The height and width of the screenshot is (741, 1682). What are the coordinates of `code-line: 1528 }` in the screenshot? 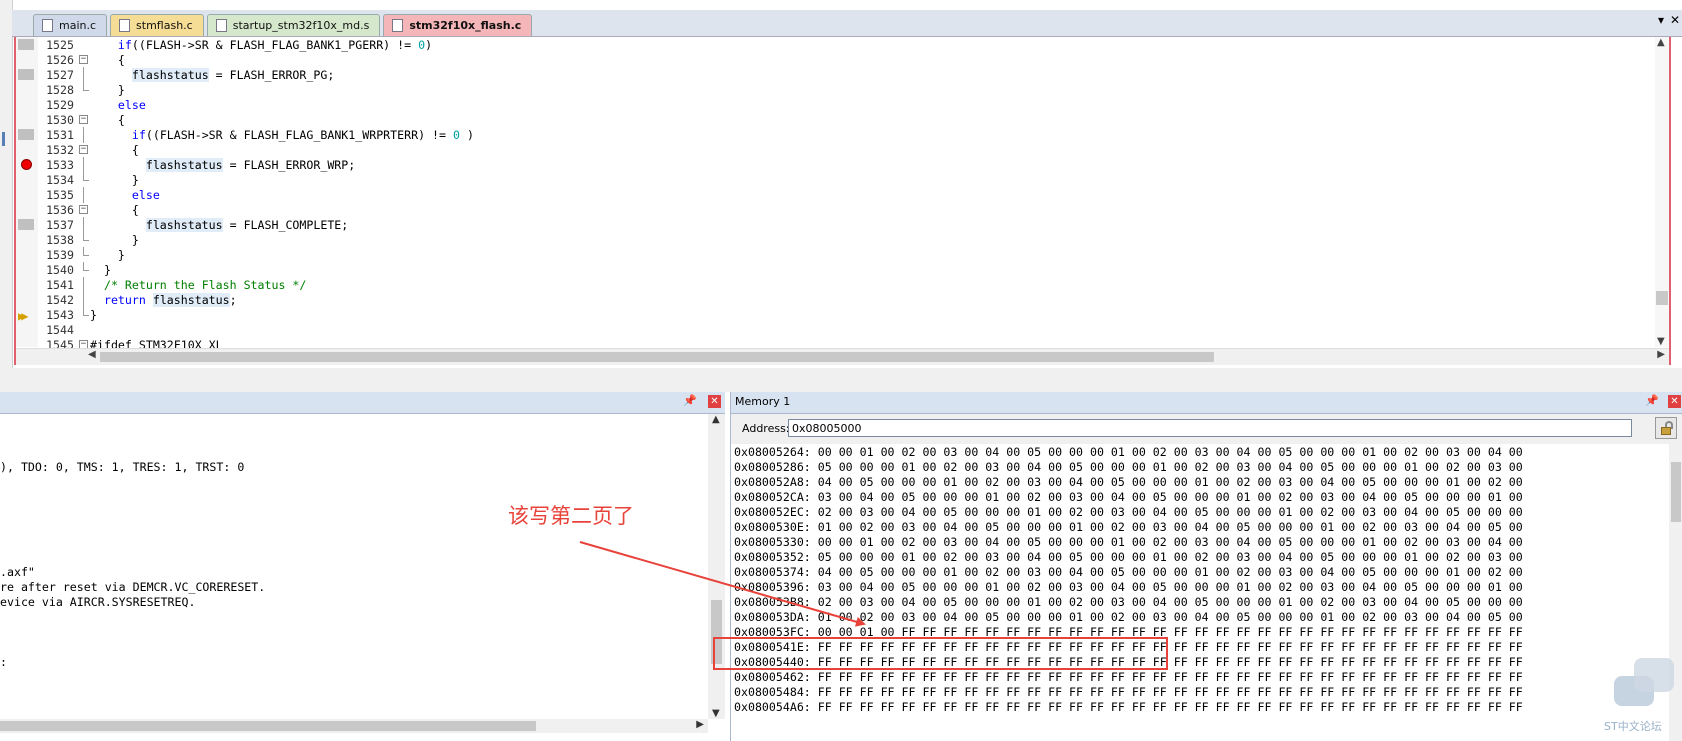 It's located at (836, 90).